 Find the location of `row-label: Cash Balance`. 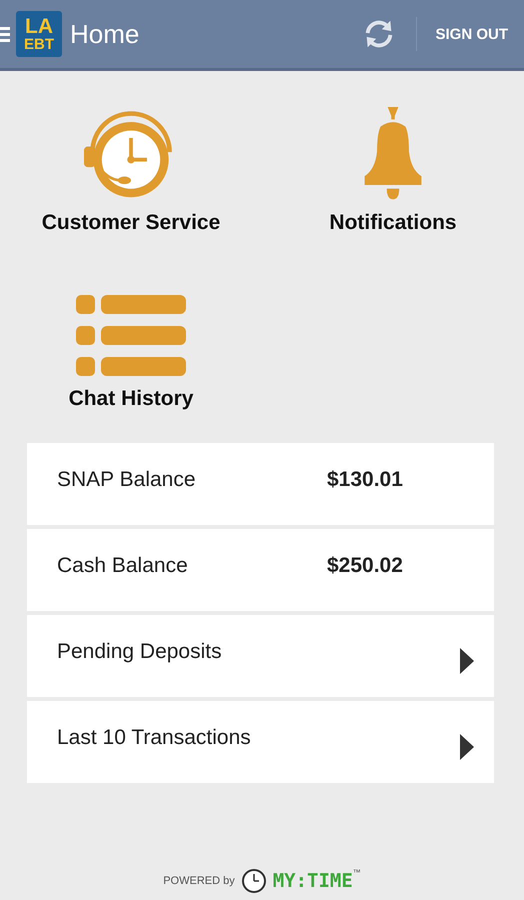

row-label: Cash Balance is located at coordinates (123, 566).